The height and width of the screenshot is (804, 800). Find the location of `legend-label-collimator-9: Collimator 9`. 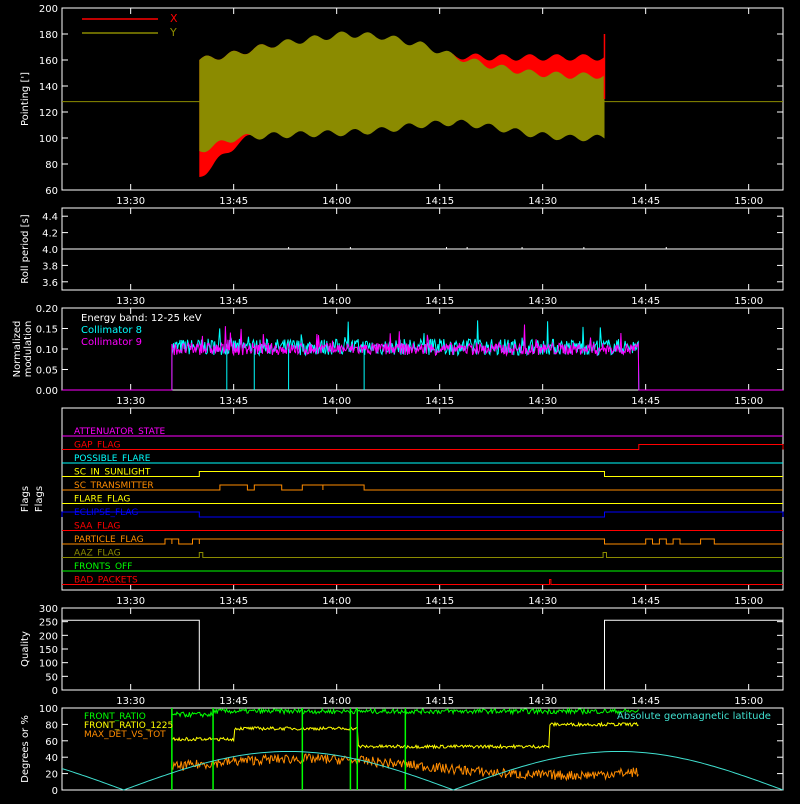

legend-label-collimator-9: Collimator 9 is located at coordinates (111, 342).